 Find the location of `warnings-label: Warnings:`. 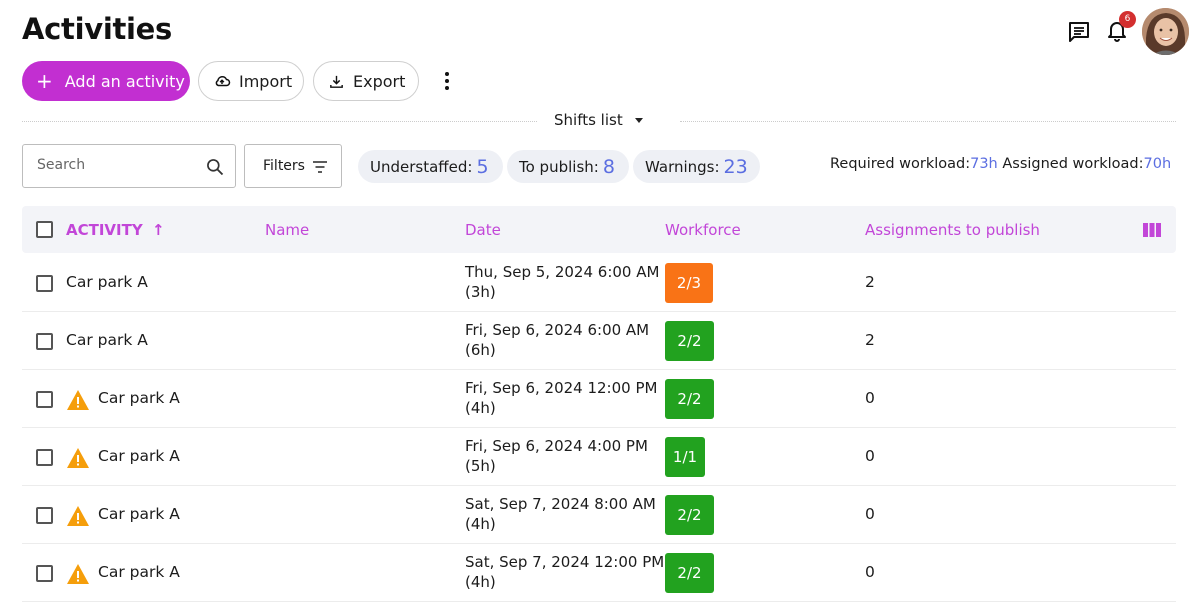

warnings-label: Warnings: is located at coordinates (682, 166).